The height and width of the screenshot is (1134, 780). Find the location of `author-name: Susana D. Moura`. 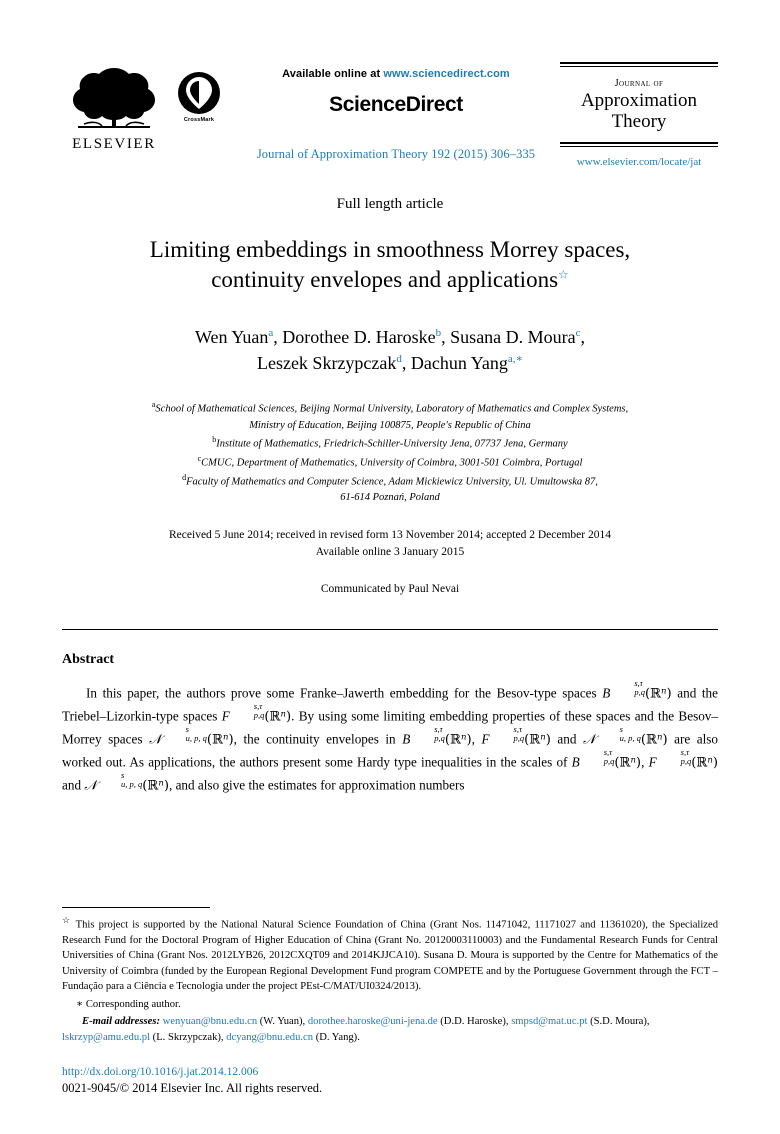

author-name: Susana D. Moura is located at coordinates (513, 336).